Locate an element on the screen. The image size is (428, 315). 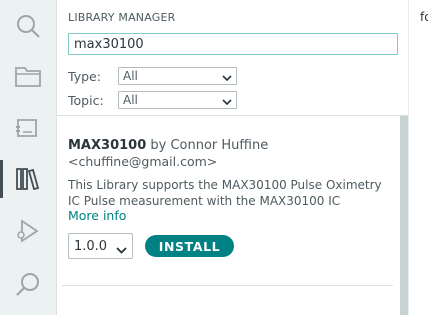
debug-icon is located at coordinates (28, 231).